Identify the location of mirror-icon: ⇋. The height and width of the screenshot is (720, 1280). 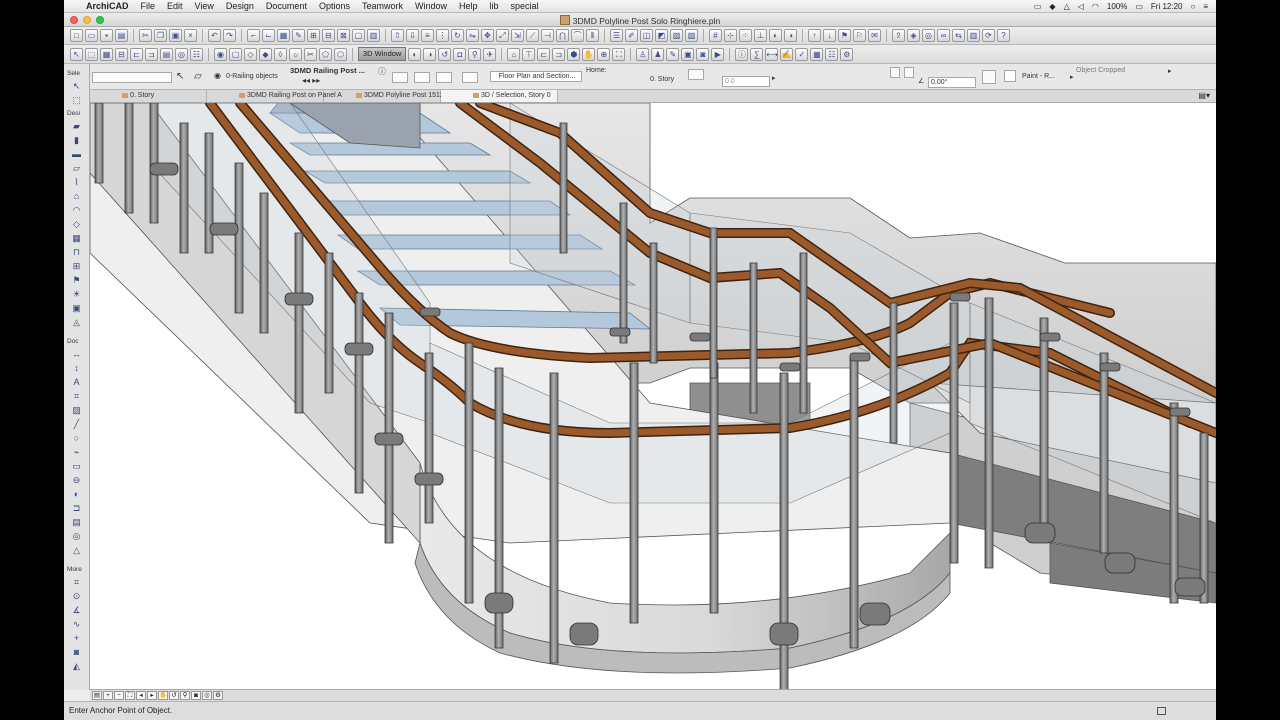
(472, 35).